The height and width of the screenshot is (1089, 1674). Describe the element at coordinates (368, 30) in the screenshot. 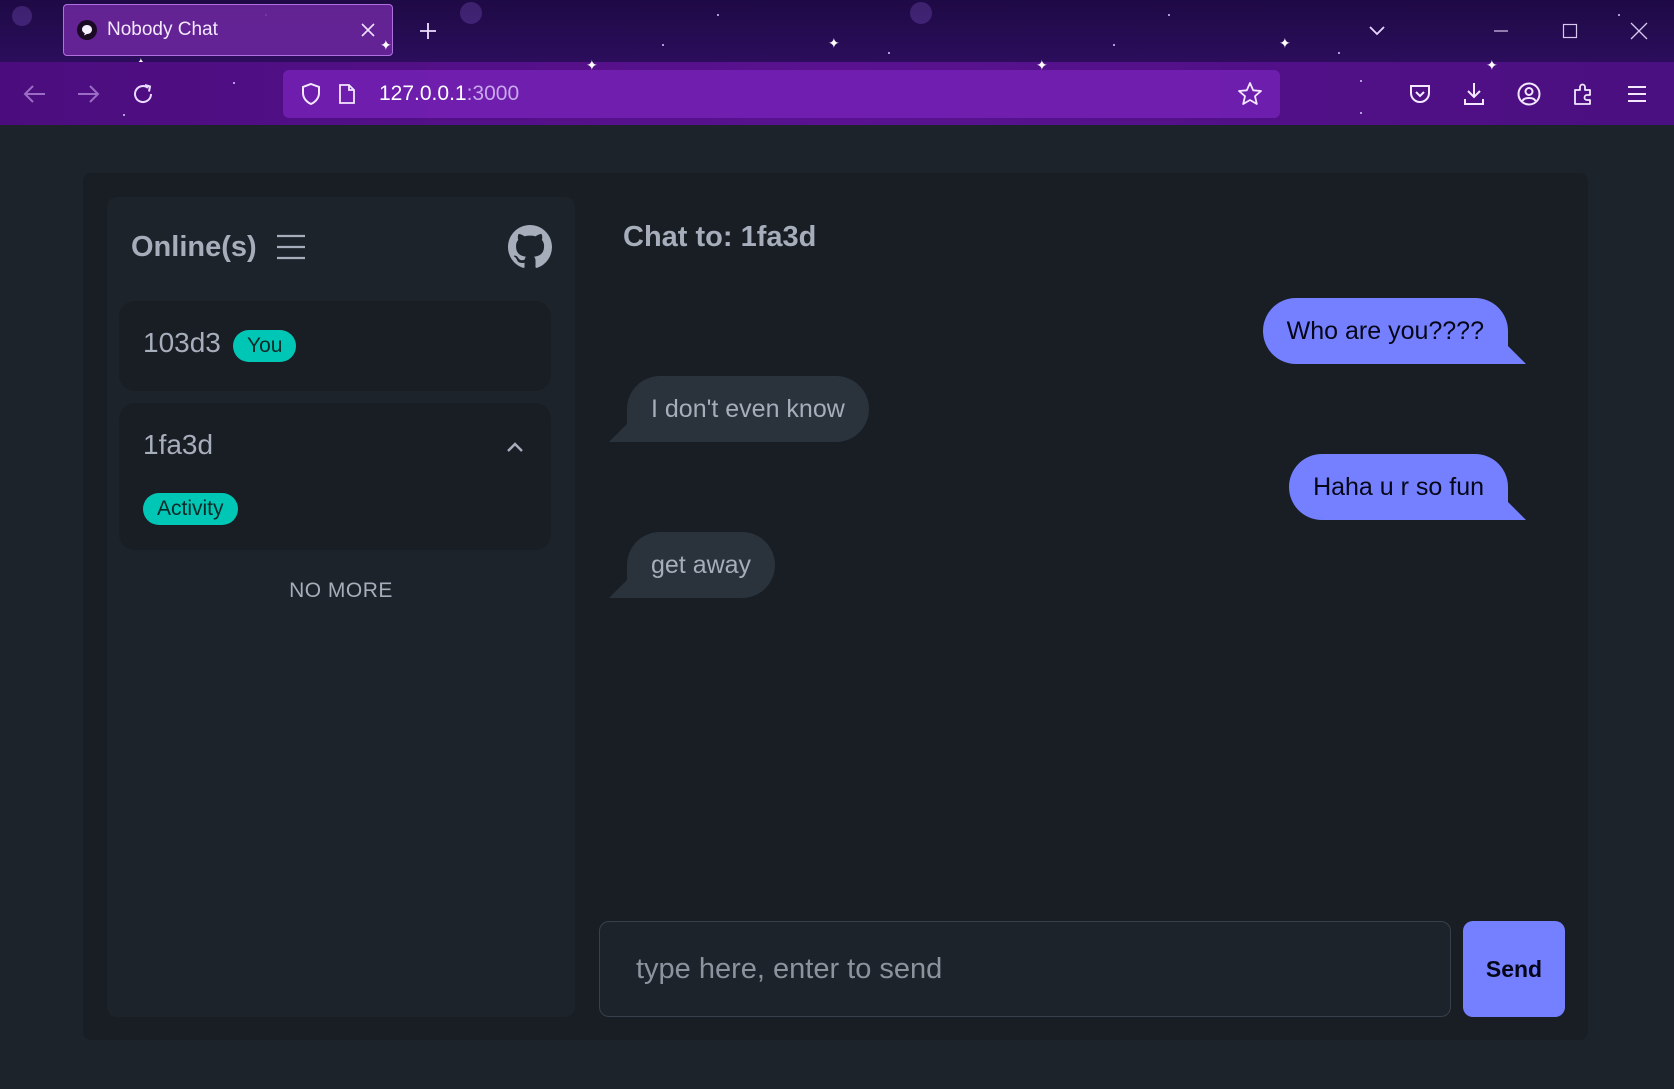

I see `close-tab-icon` at that location.